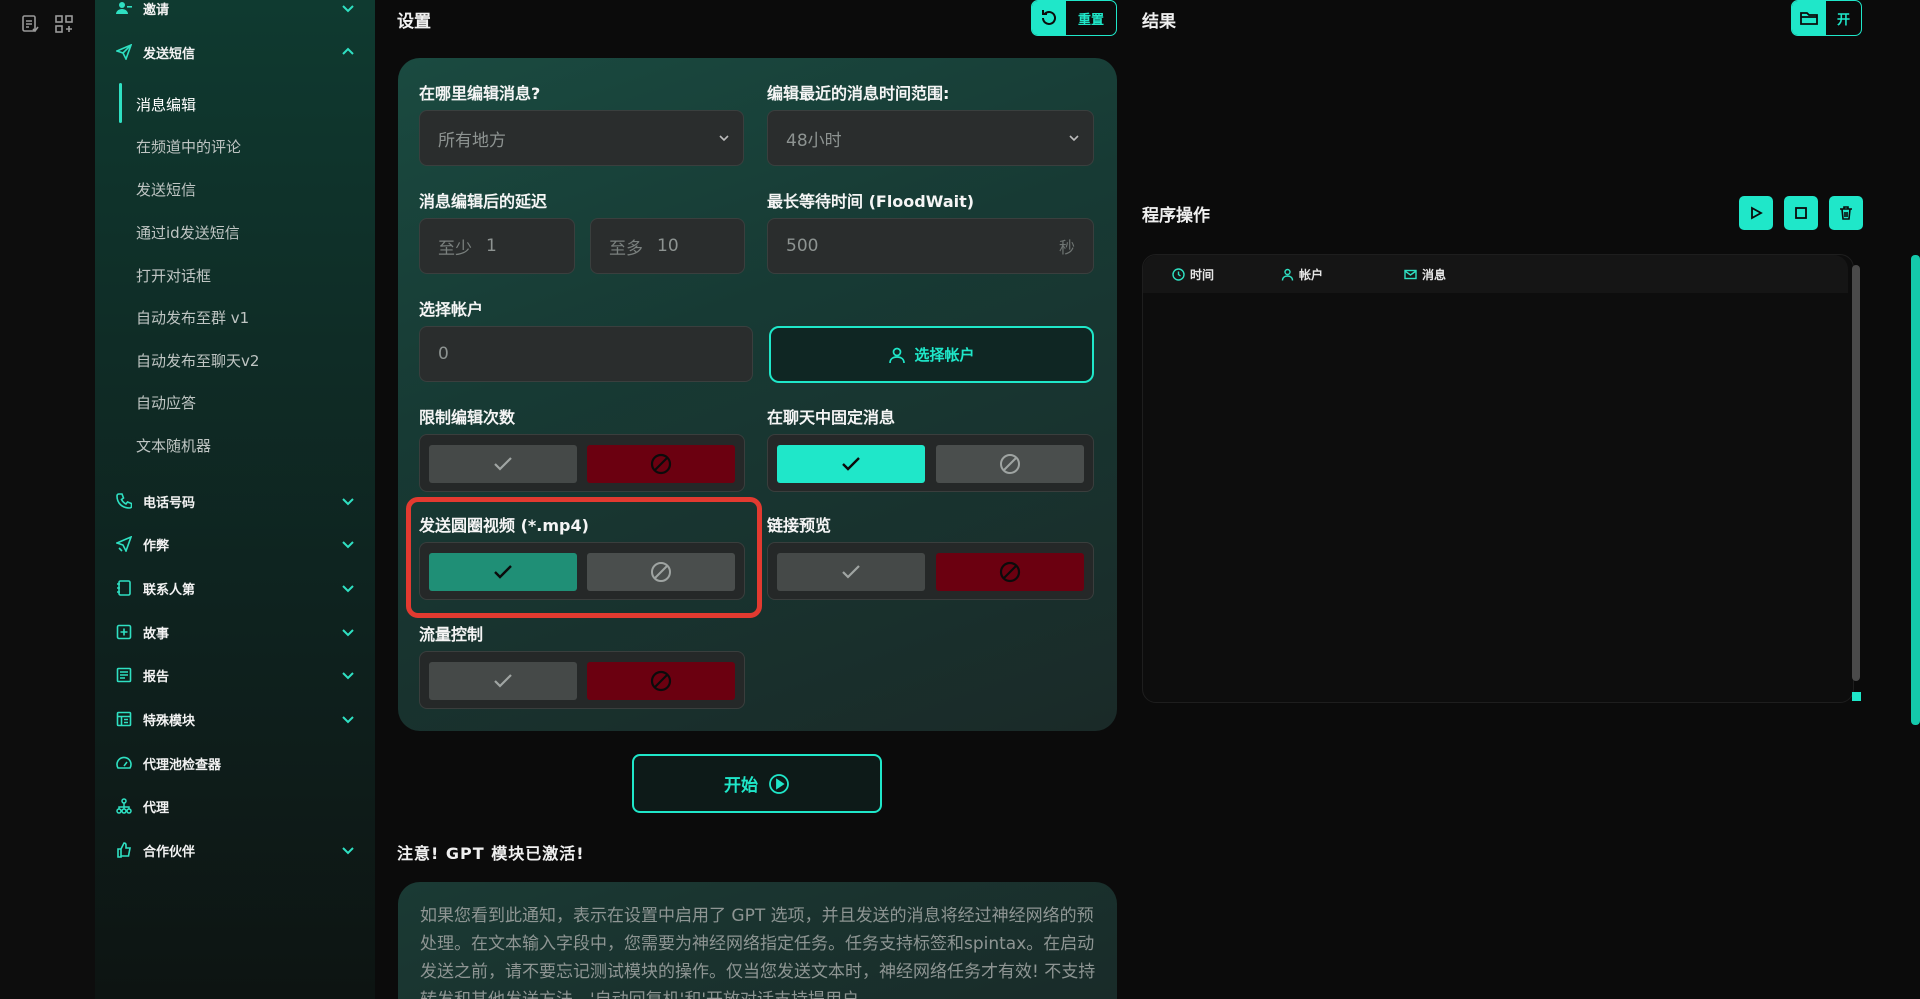 The height and width of the screenshot is (999, 1920). I want to click on delay-max-prefix: 至多, so click(626, 248).